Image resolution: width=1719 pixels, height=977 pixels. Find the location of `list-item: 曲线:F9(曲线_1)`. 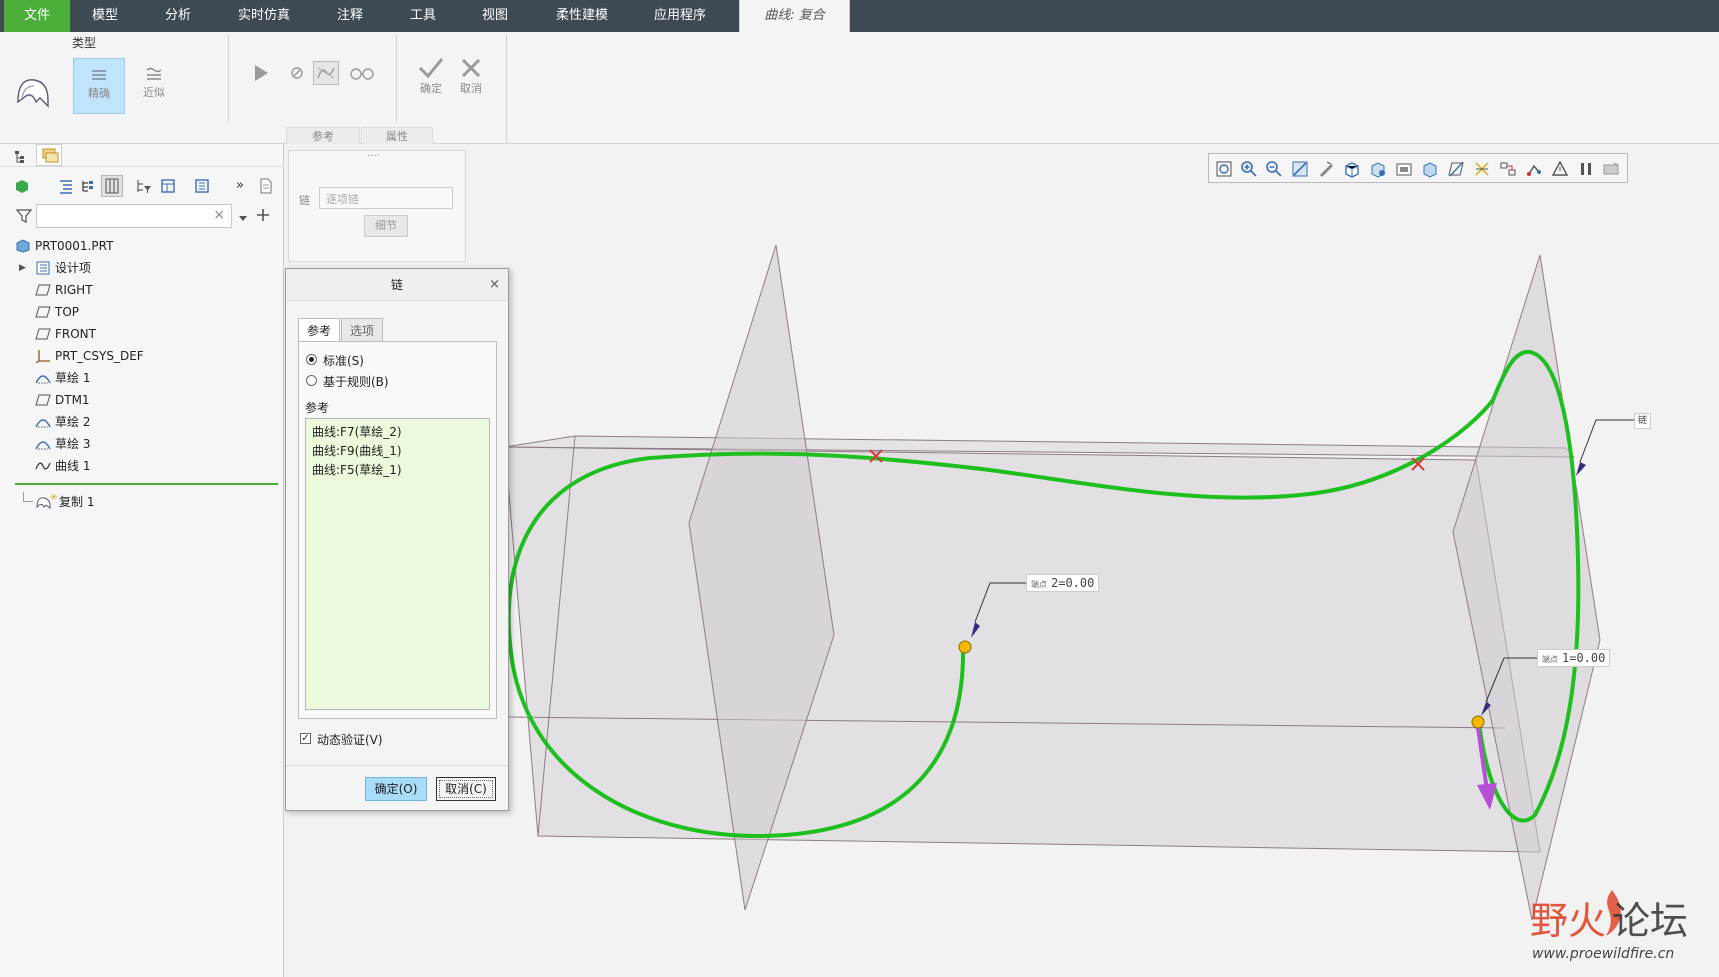

list-item: 曲线:F9(曲线_1) is located at coordinates (357, 450).